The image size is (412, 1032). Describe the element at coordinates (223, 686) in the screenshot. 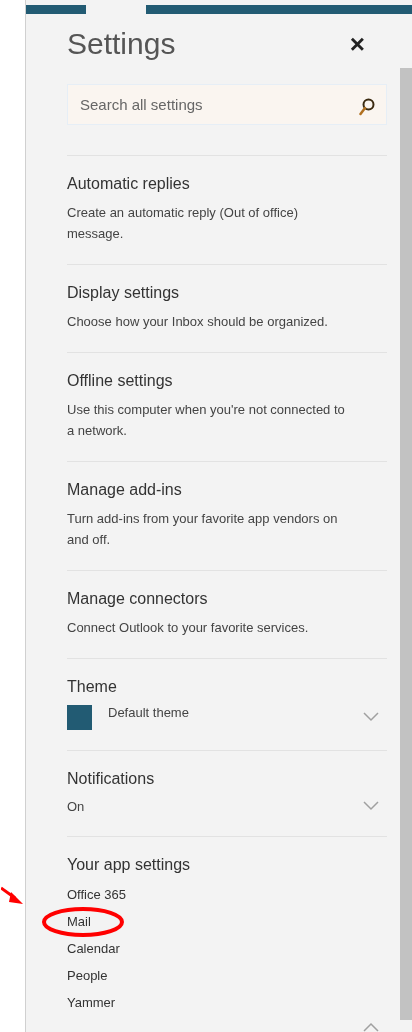

I see `section-title: Theme` at that location.